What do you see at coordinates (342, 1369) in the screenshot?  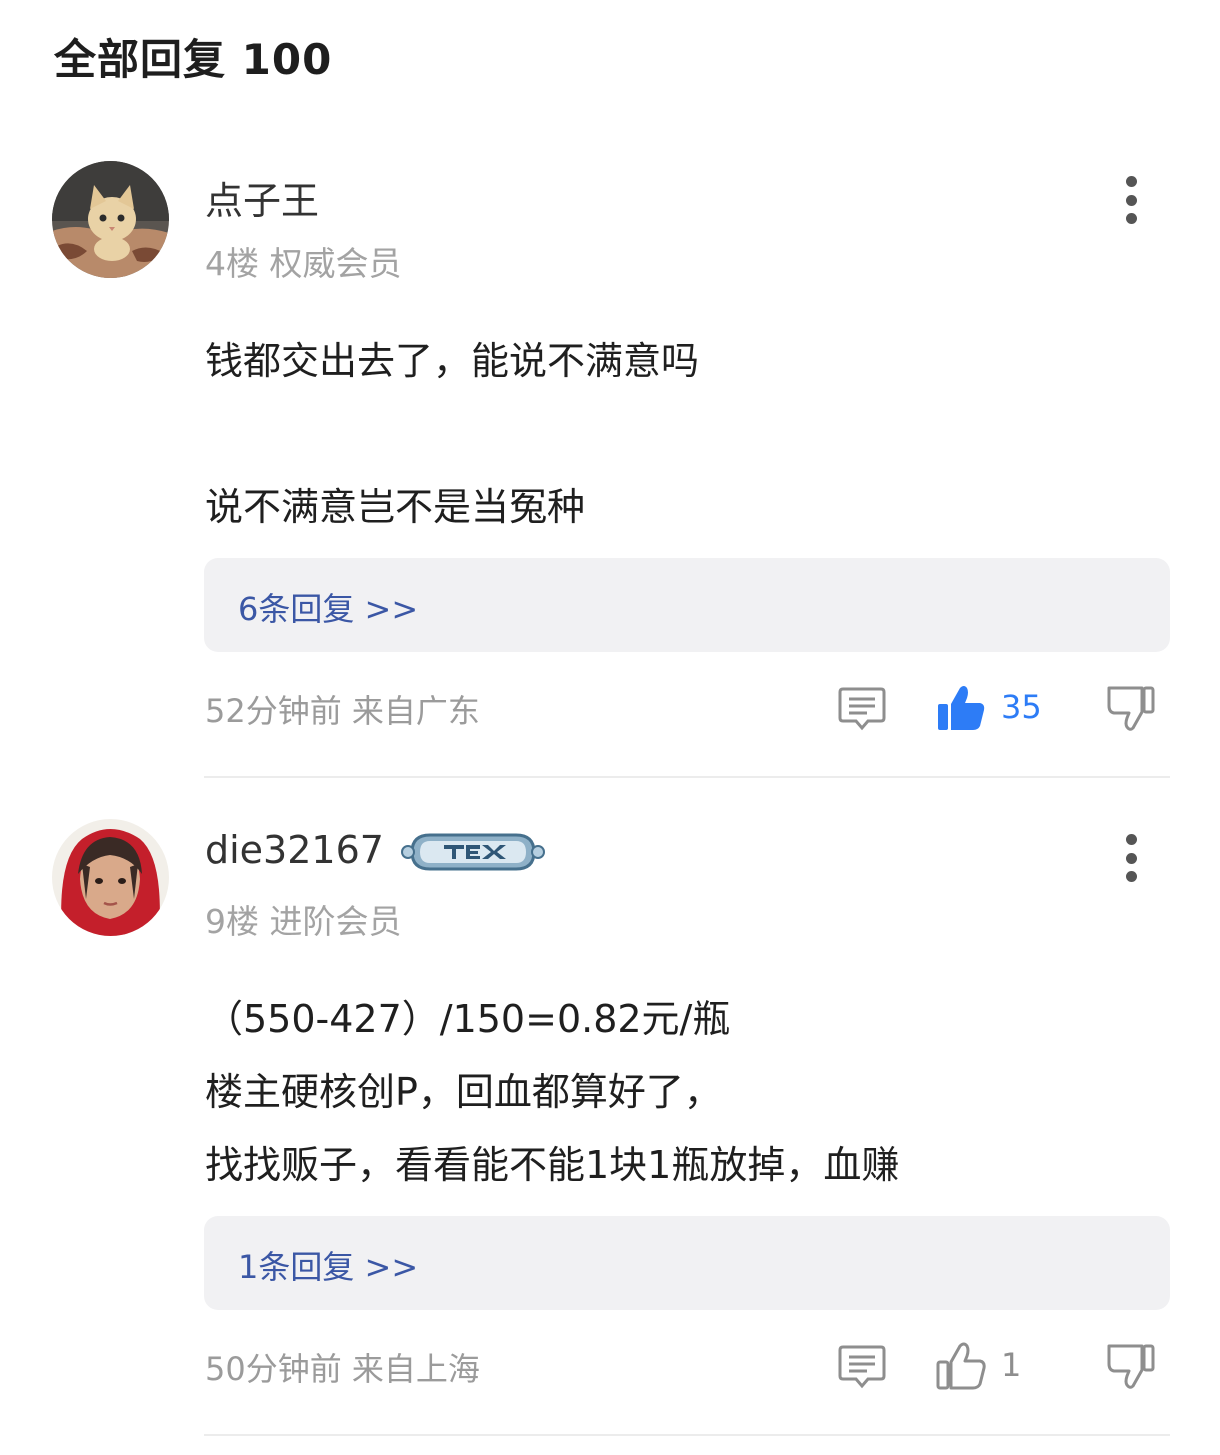 I see `time-location: 50分钟前 来自上海` at bounding box center [342, 1369].